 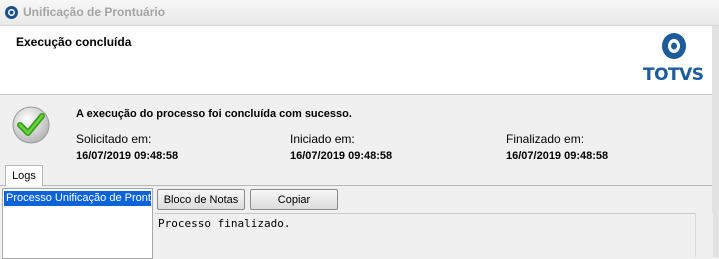 What do you see at coordinates (294, 199) in the screenshot?
I see `copy-button: Copiar` at bounding box center [294, 199].